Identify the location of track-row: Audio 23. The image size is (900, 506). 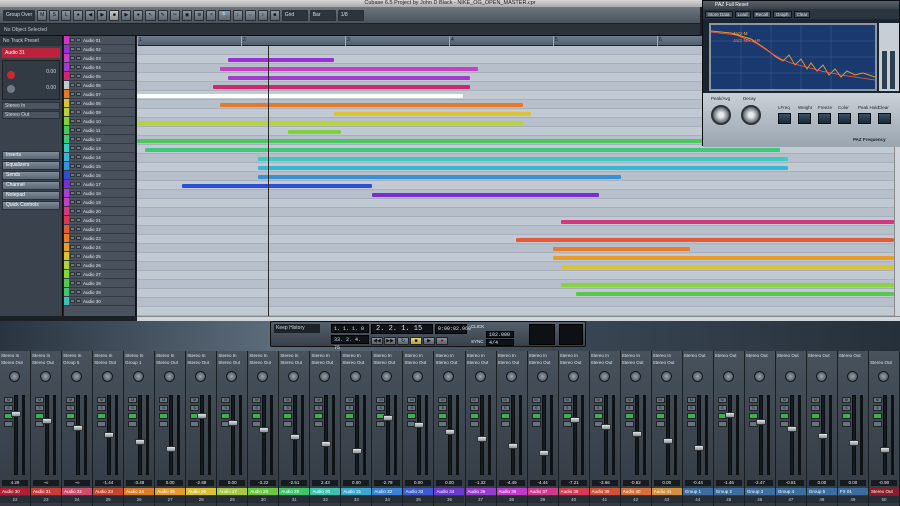
(99, 238).